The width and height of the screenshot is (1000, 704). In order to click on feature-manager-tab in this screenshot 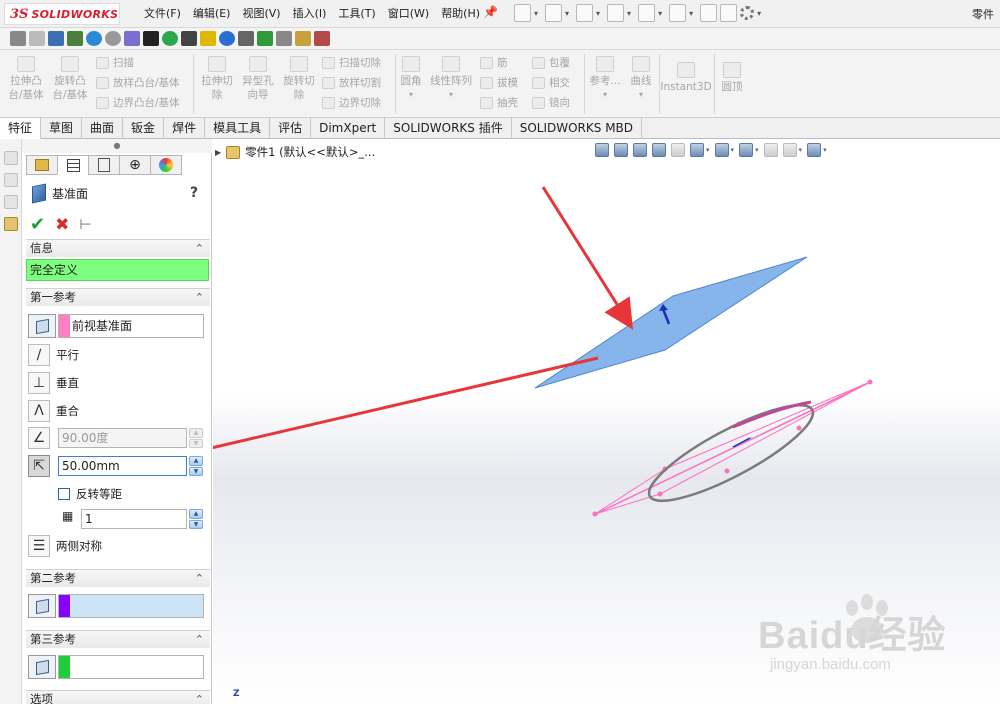, I will do `click(42, 165)`.